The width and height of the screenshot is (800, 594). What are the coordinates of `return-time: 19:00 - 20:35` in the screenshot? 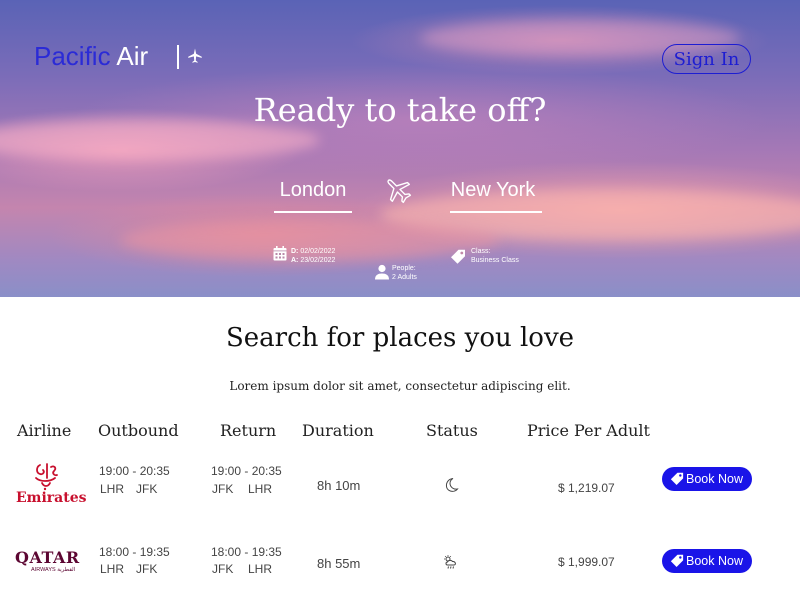 It's located at (246, 471).